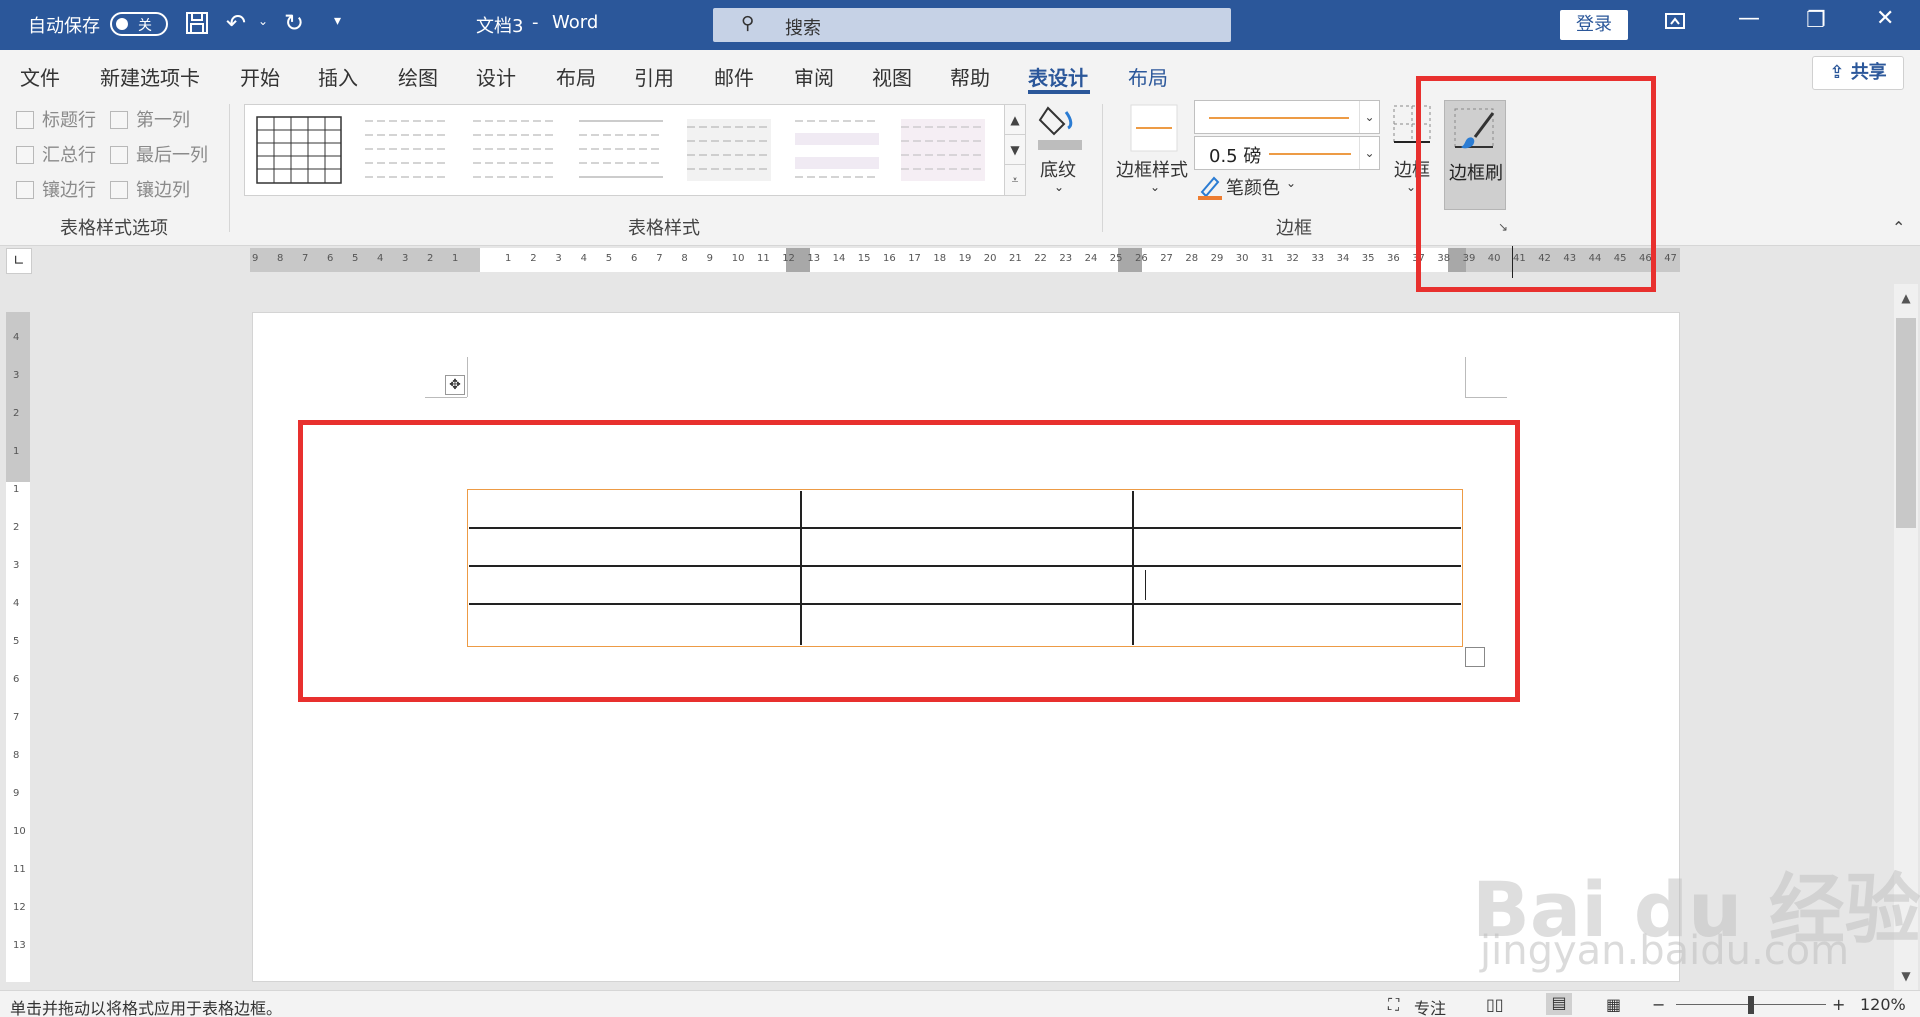 The height and width of the screenshot is (1017, 1920). I want to click on share-button: ⇪ 共享, so click(1858, 73).